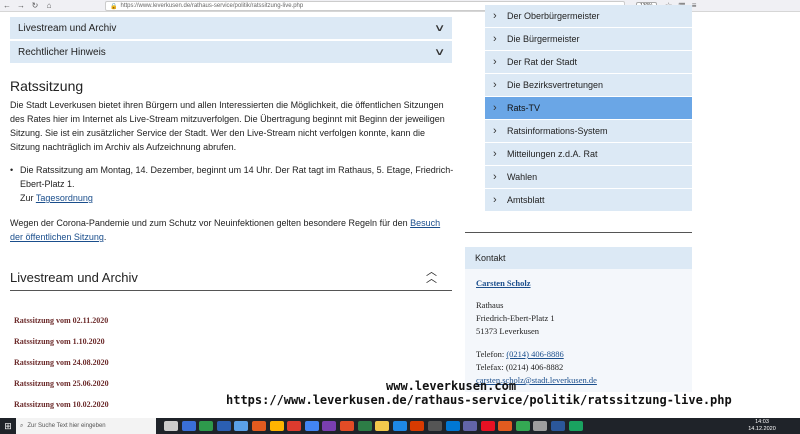 This screenshot has height=434, width=800. I want to click on menu-item-bezirksvertretungen: › Die Bezirksvertretungen, so click(588, 85).